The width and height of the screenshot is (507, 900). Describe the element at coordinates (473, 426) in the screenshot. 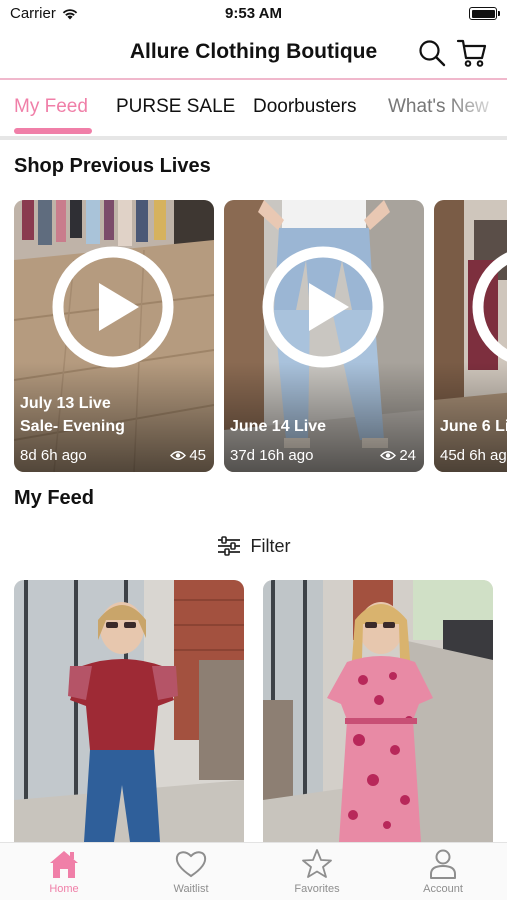

I see `live-title: June 6 Live` at that location.